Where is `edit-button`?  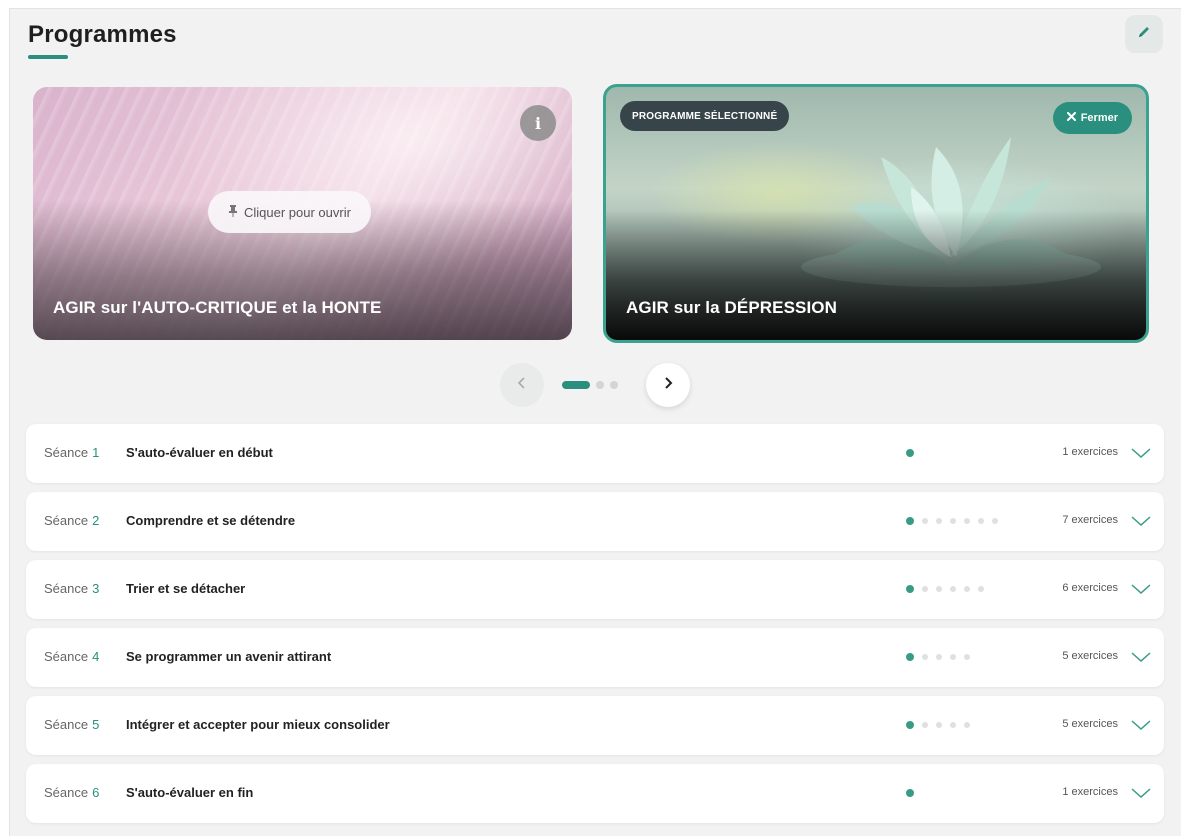 edit-button is located at coordinates (1144, 34).